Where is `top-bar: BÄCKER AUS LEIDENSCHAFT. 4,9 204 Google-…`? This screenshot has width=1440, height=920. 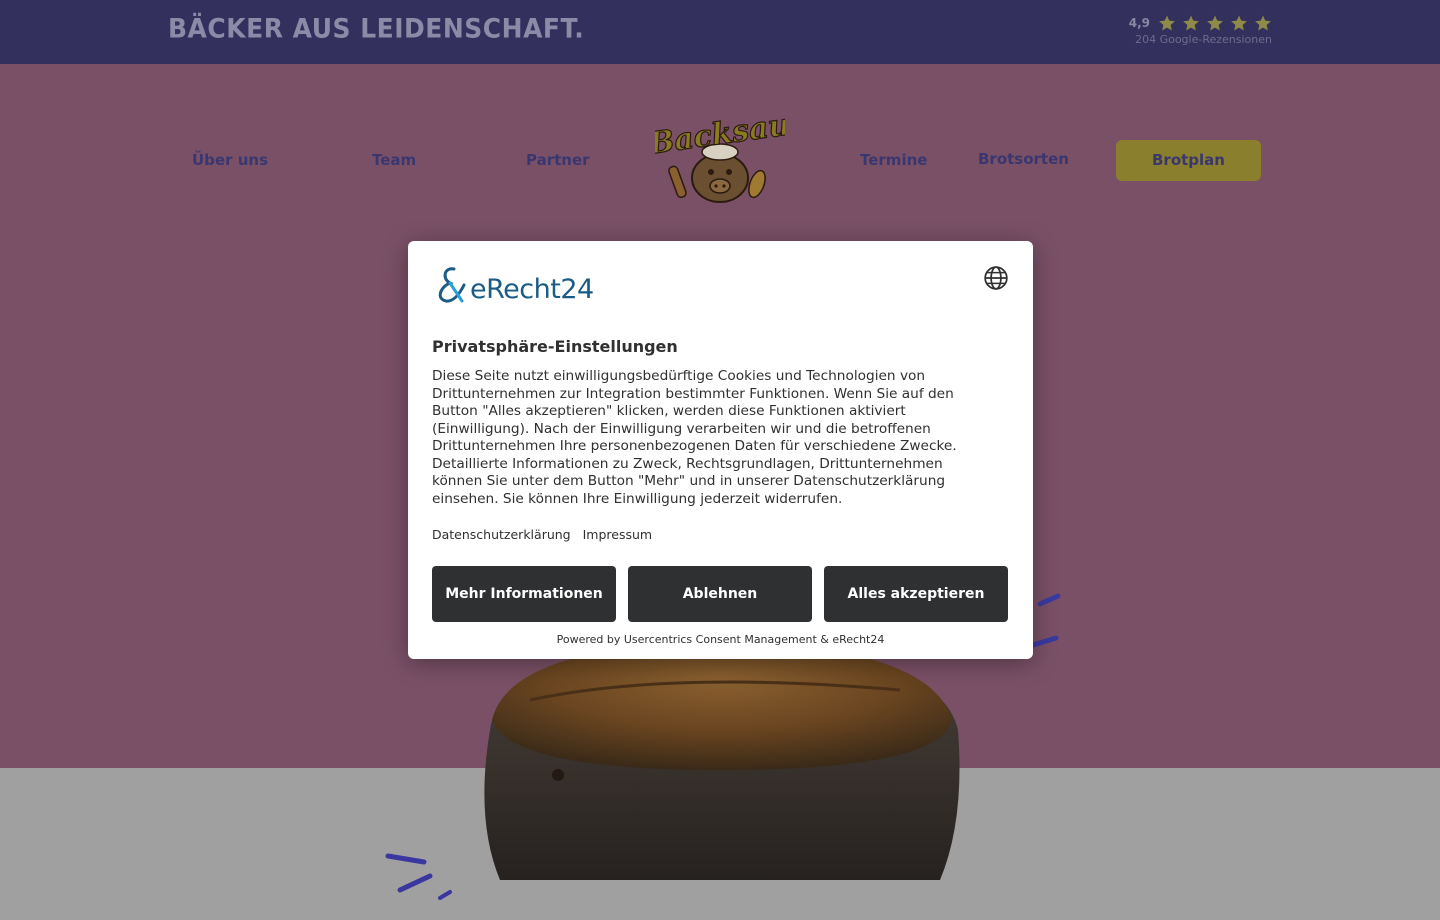 top-bar: BÄCKER AUS LEIDENSCHAFT. 4,9 204 Google-… is located at coordinates (720, 32).